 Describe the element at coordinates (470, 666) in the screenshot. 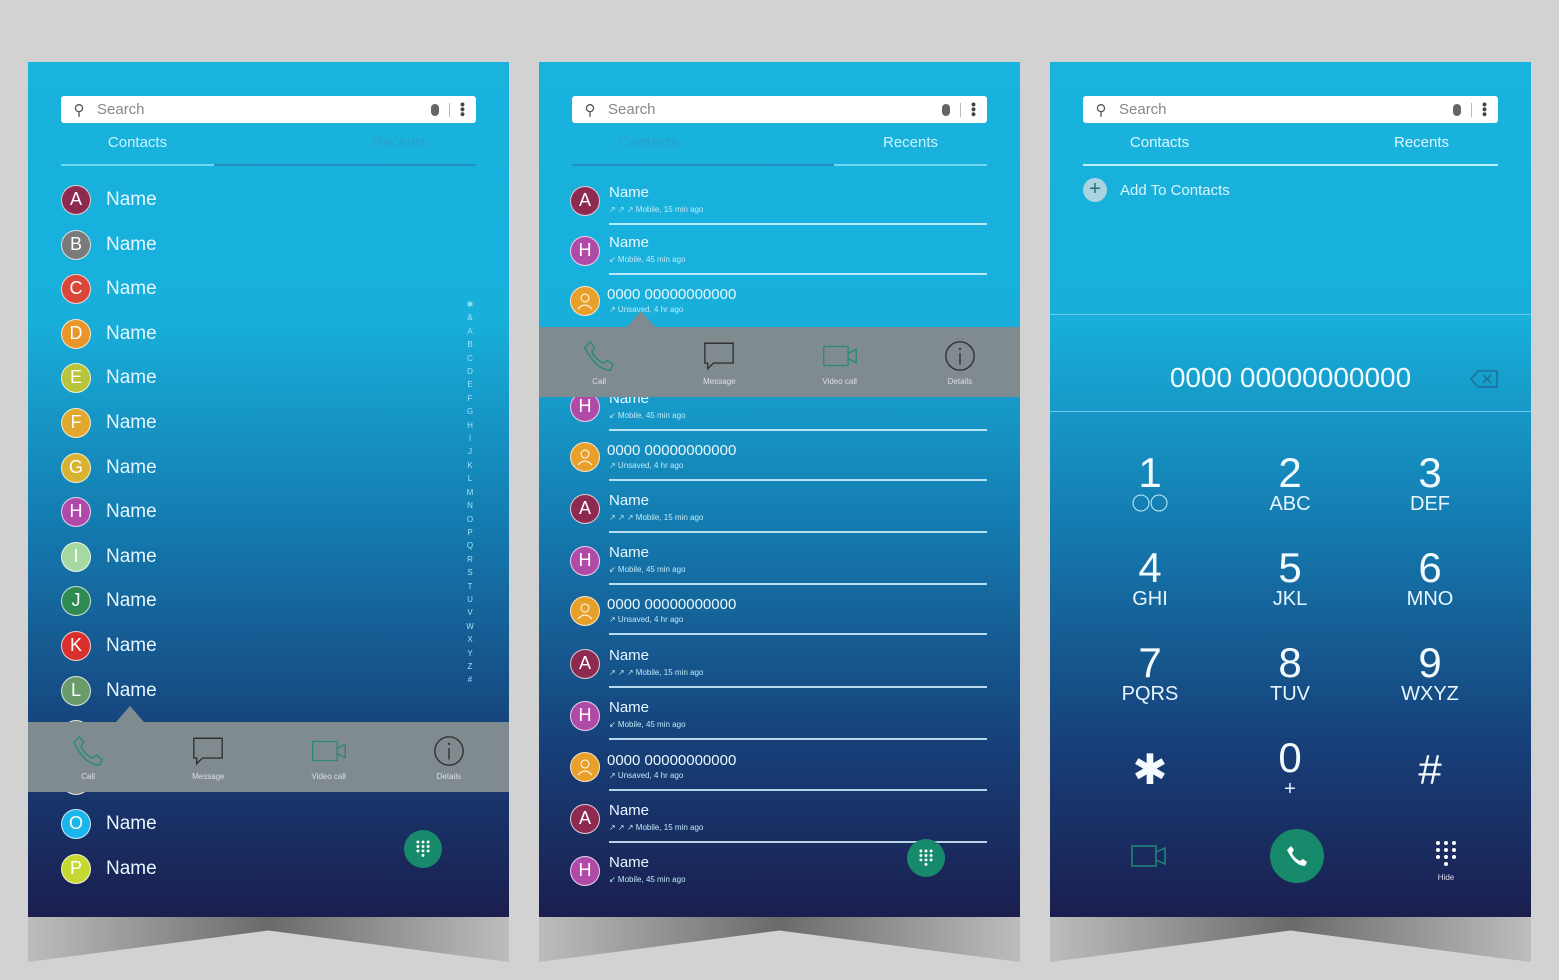

I see `index-letter: Z` at that location.